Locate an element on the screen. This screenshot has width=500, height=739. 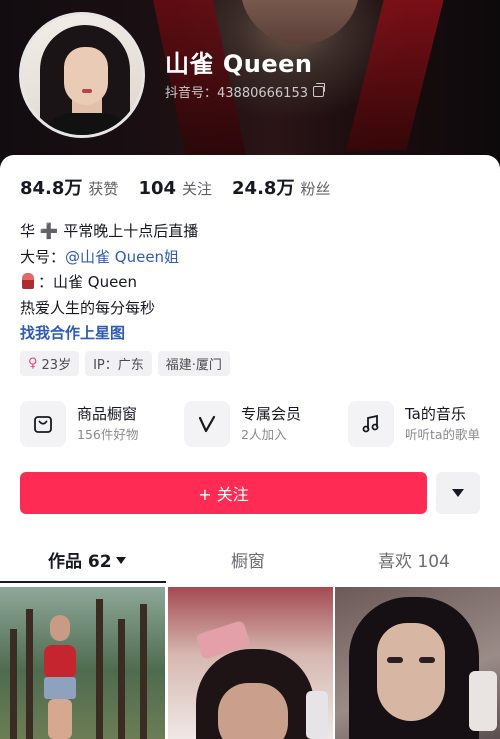
content-tabs: 作品 62 橱窗 喜欢 104 is located at coordinates (250, 564).